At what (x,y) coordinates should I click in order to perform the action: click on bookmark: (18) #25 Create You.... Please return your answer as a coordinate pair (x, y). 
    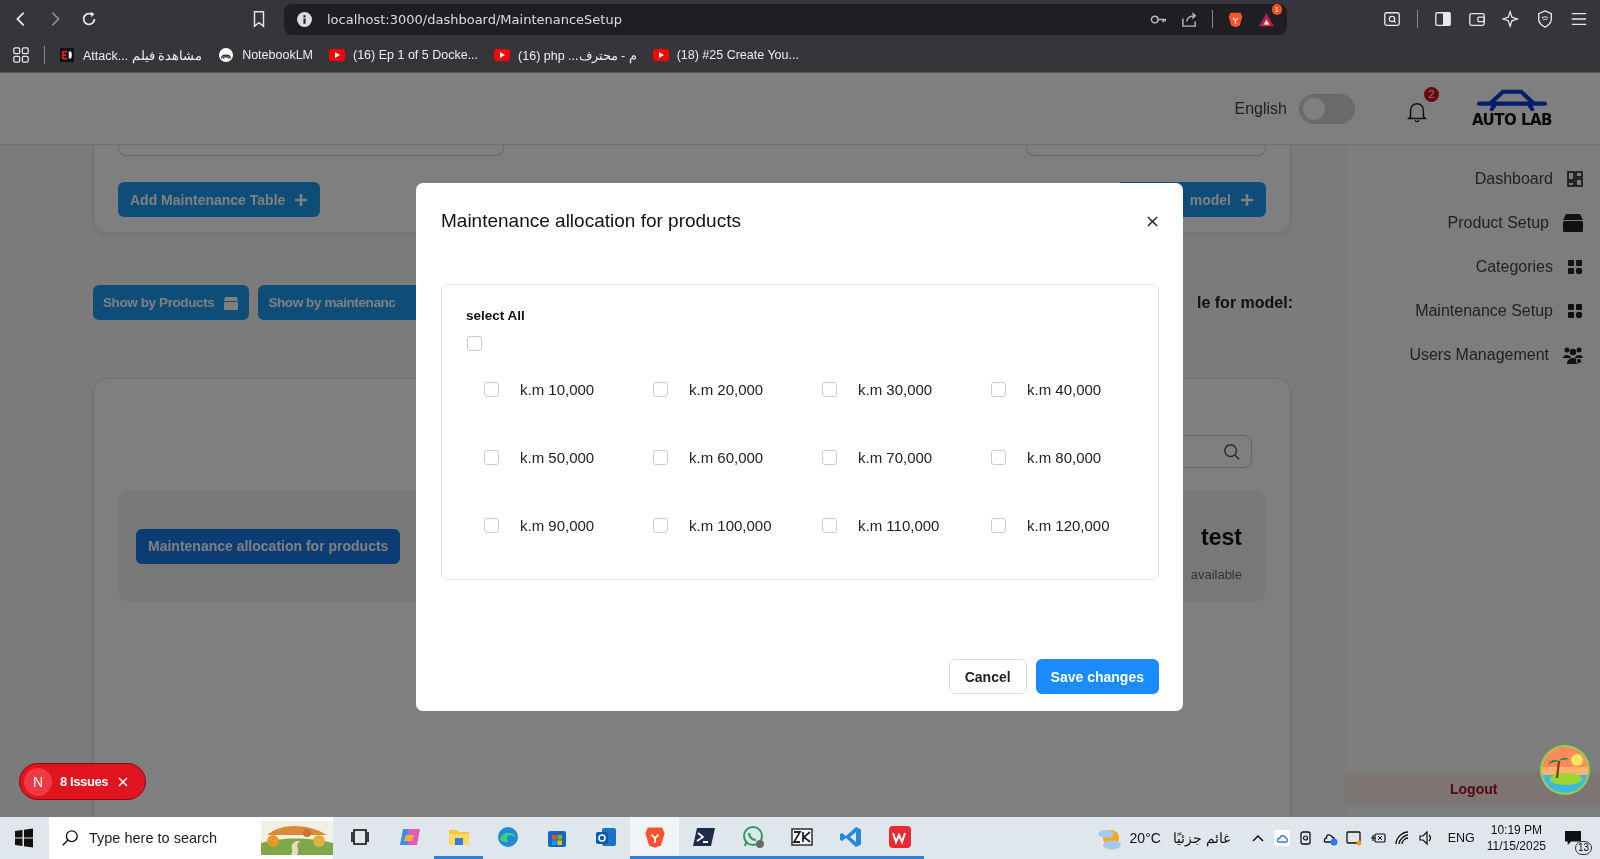
    Looking at the image, I should click on (725, 55).